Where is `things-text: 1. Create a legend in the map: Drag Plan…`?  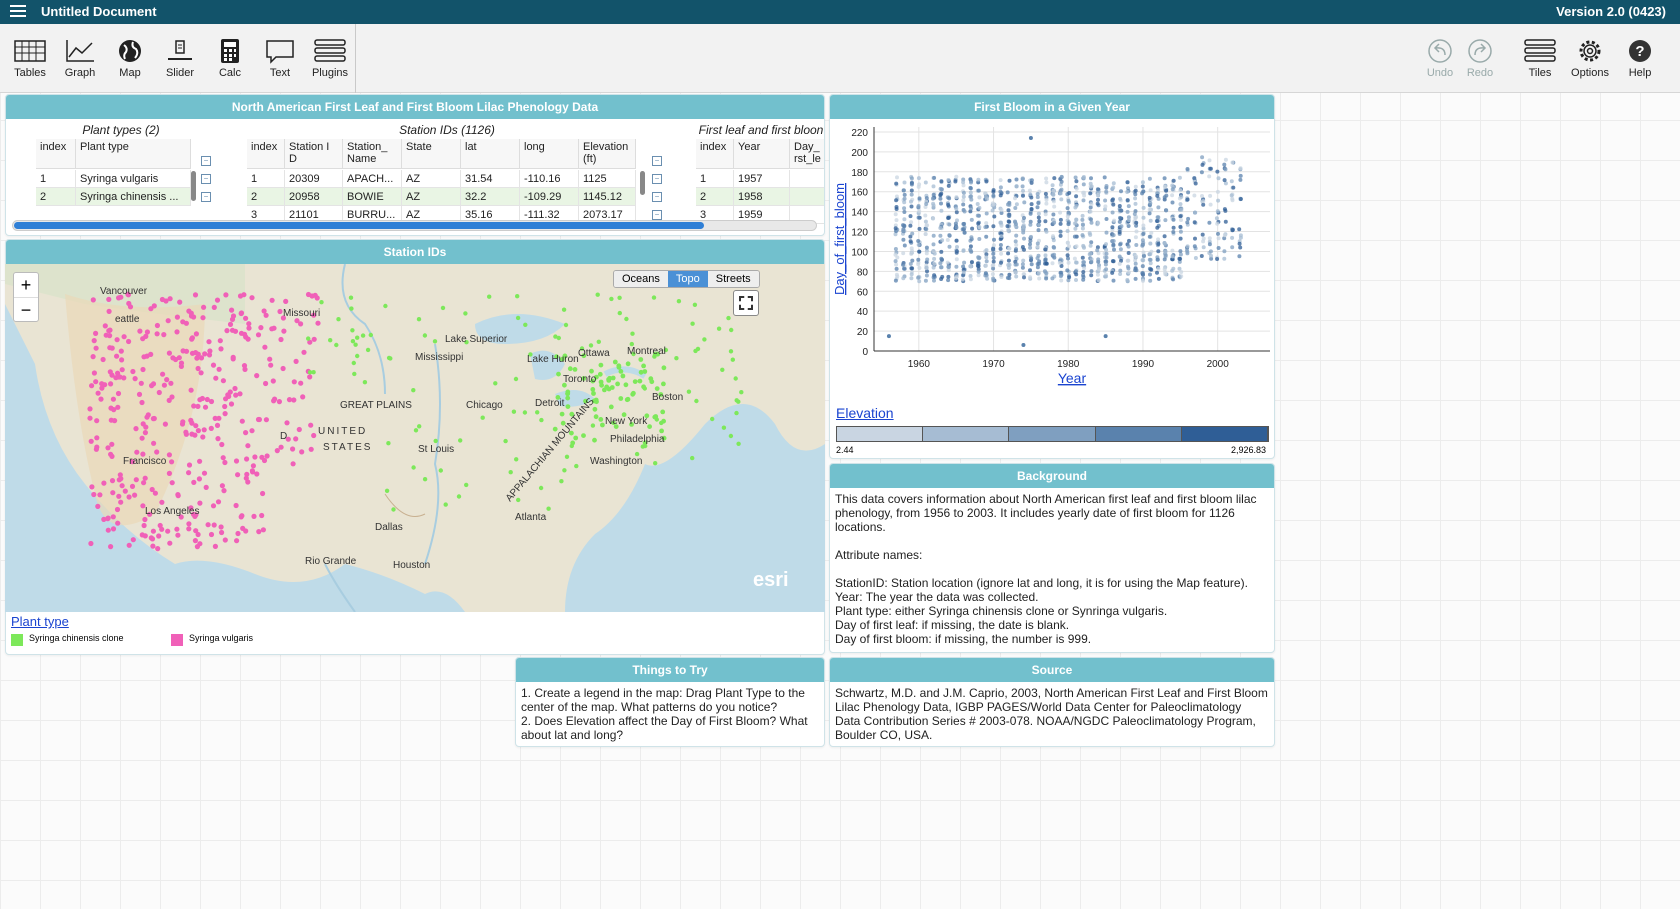 things-text: 1. Create a legend in the map: Drag Plan… is located at coordinates (670, 714).